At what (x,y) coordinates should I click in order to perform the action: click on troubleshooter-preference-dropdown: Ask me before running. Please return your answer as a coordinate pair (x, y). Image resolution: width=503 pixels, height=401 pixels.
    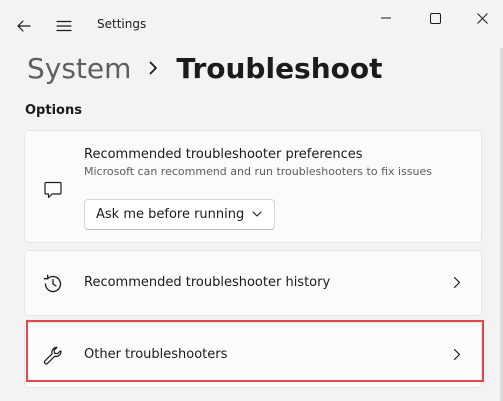
    Looking at the image, I should click on (179, 214).